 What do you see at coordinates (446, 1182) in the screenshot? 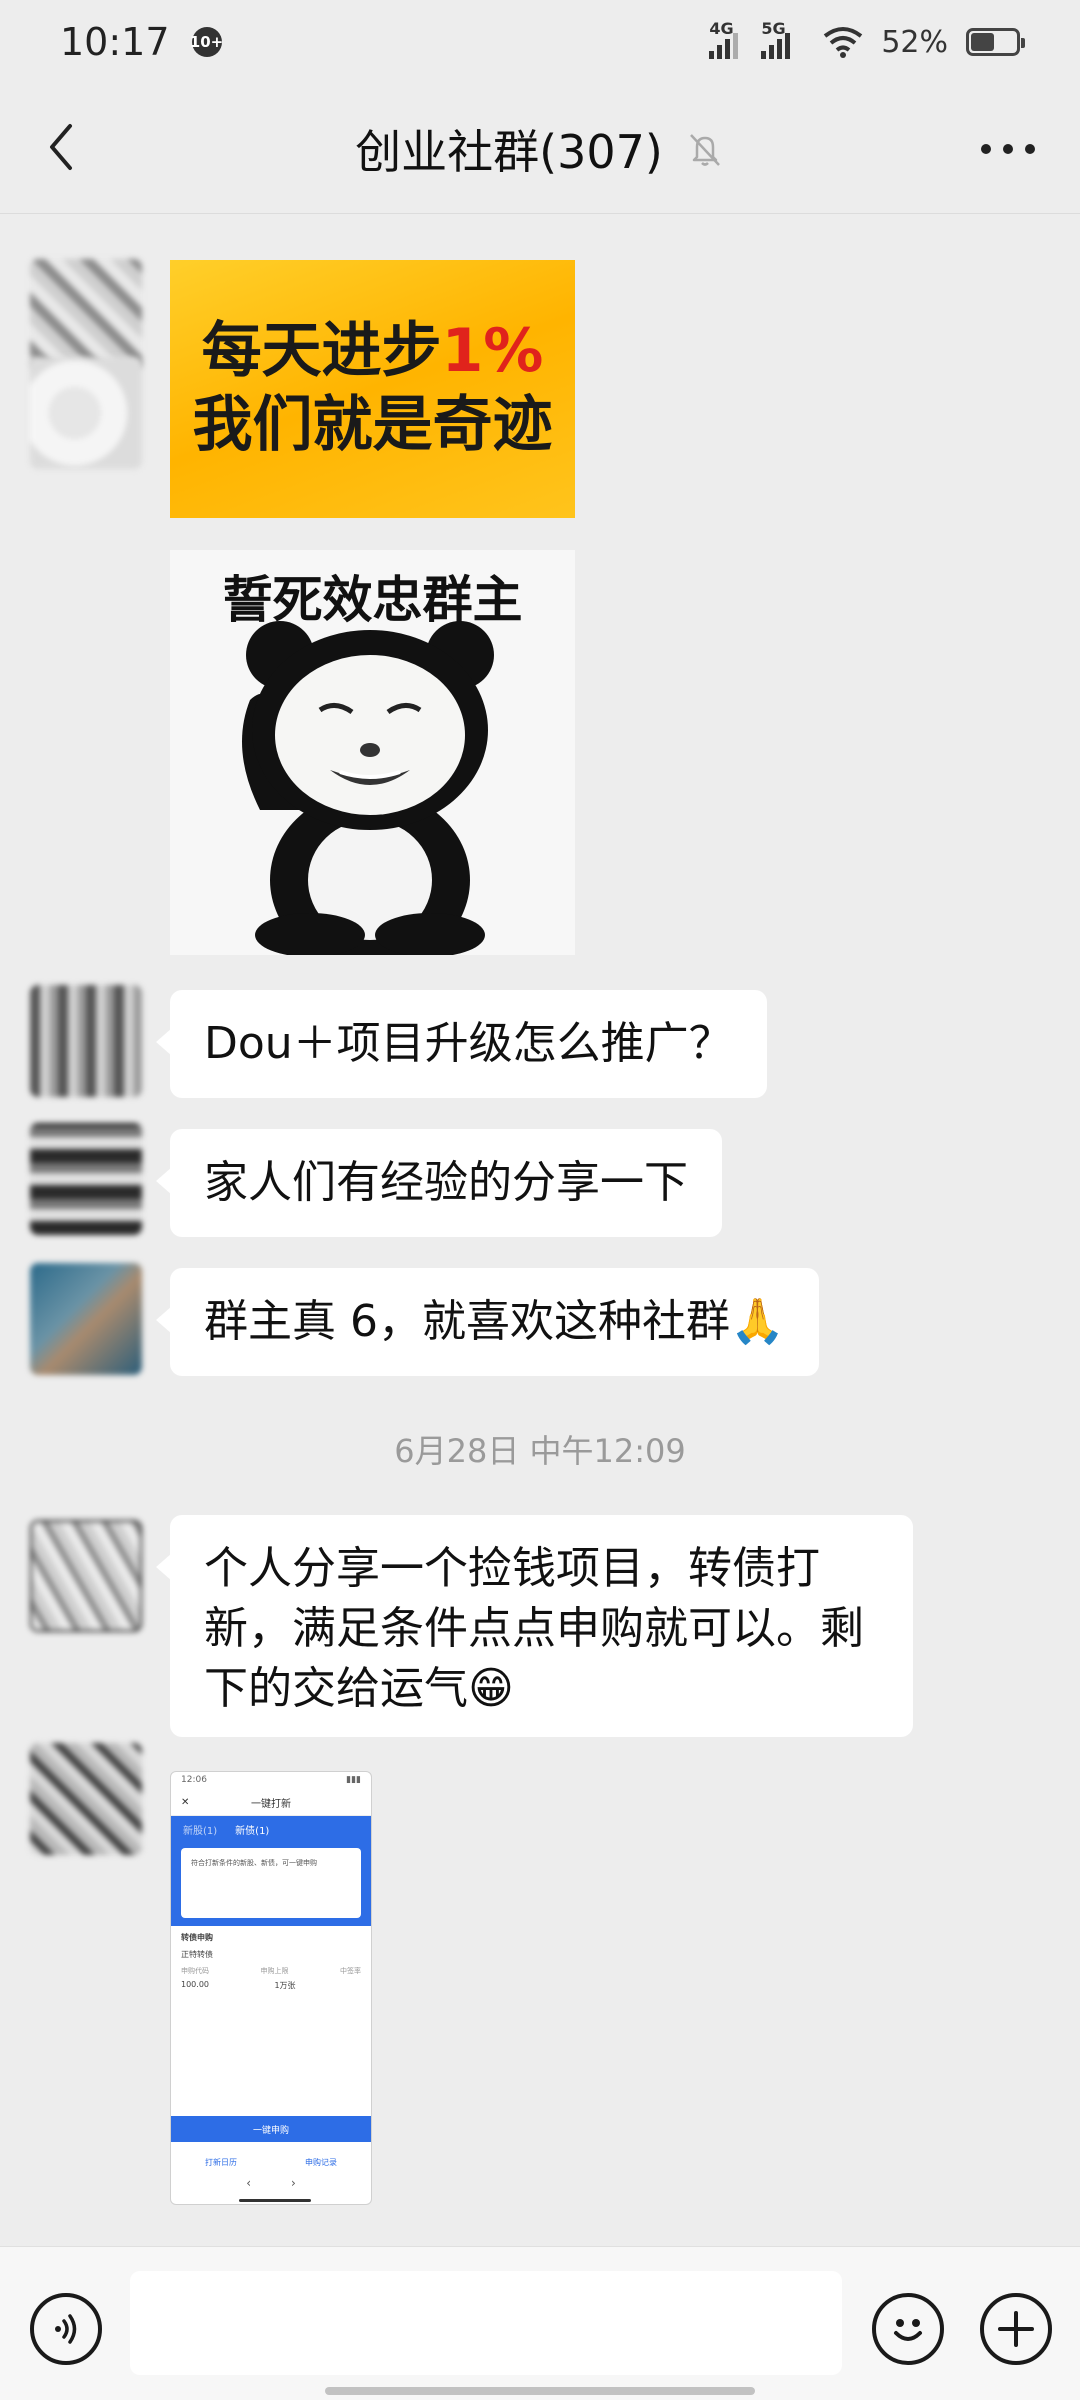
I see `message-text: 家人们有经验的分享一下` at bounding box center [446, 1182].